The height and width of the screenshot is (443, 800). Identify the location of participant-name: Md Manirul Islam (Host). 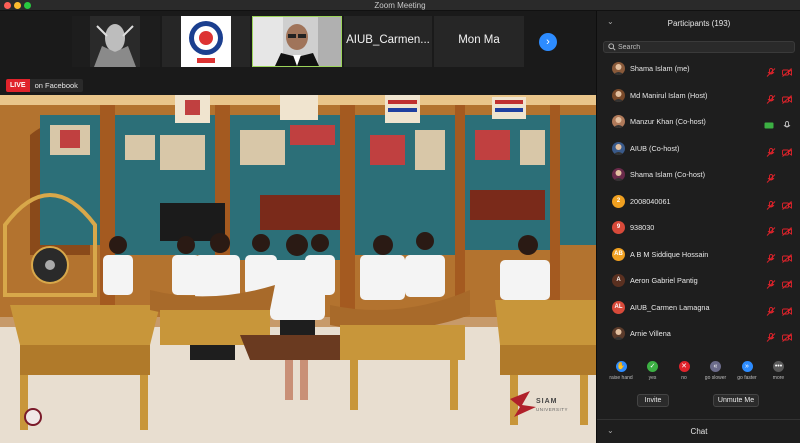
(669, 95).